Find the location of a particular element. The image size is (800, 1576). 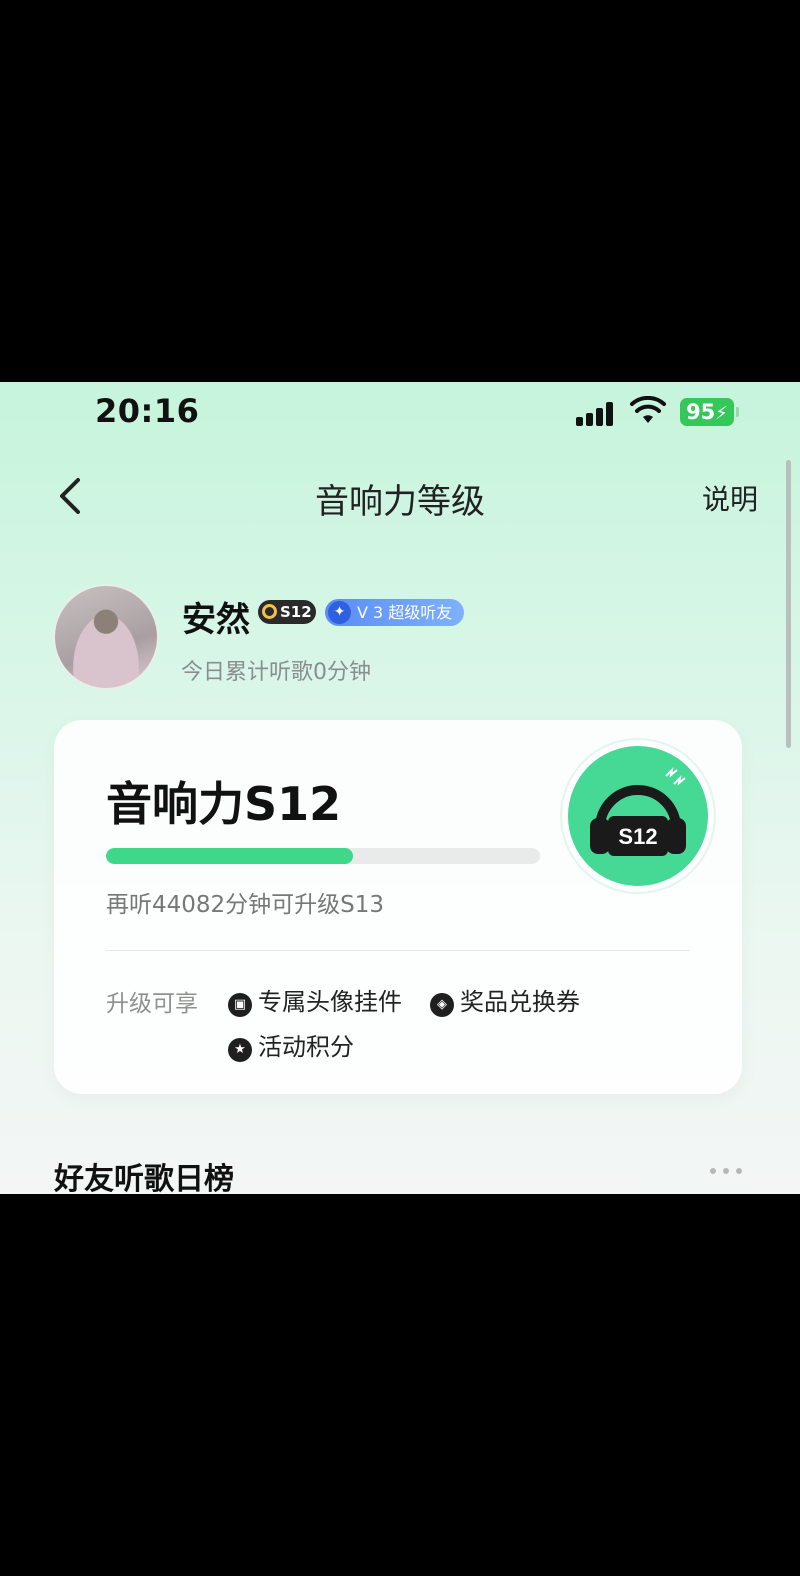

scrollbar is located at coordinates (788, 604).